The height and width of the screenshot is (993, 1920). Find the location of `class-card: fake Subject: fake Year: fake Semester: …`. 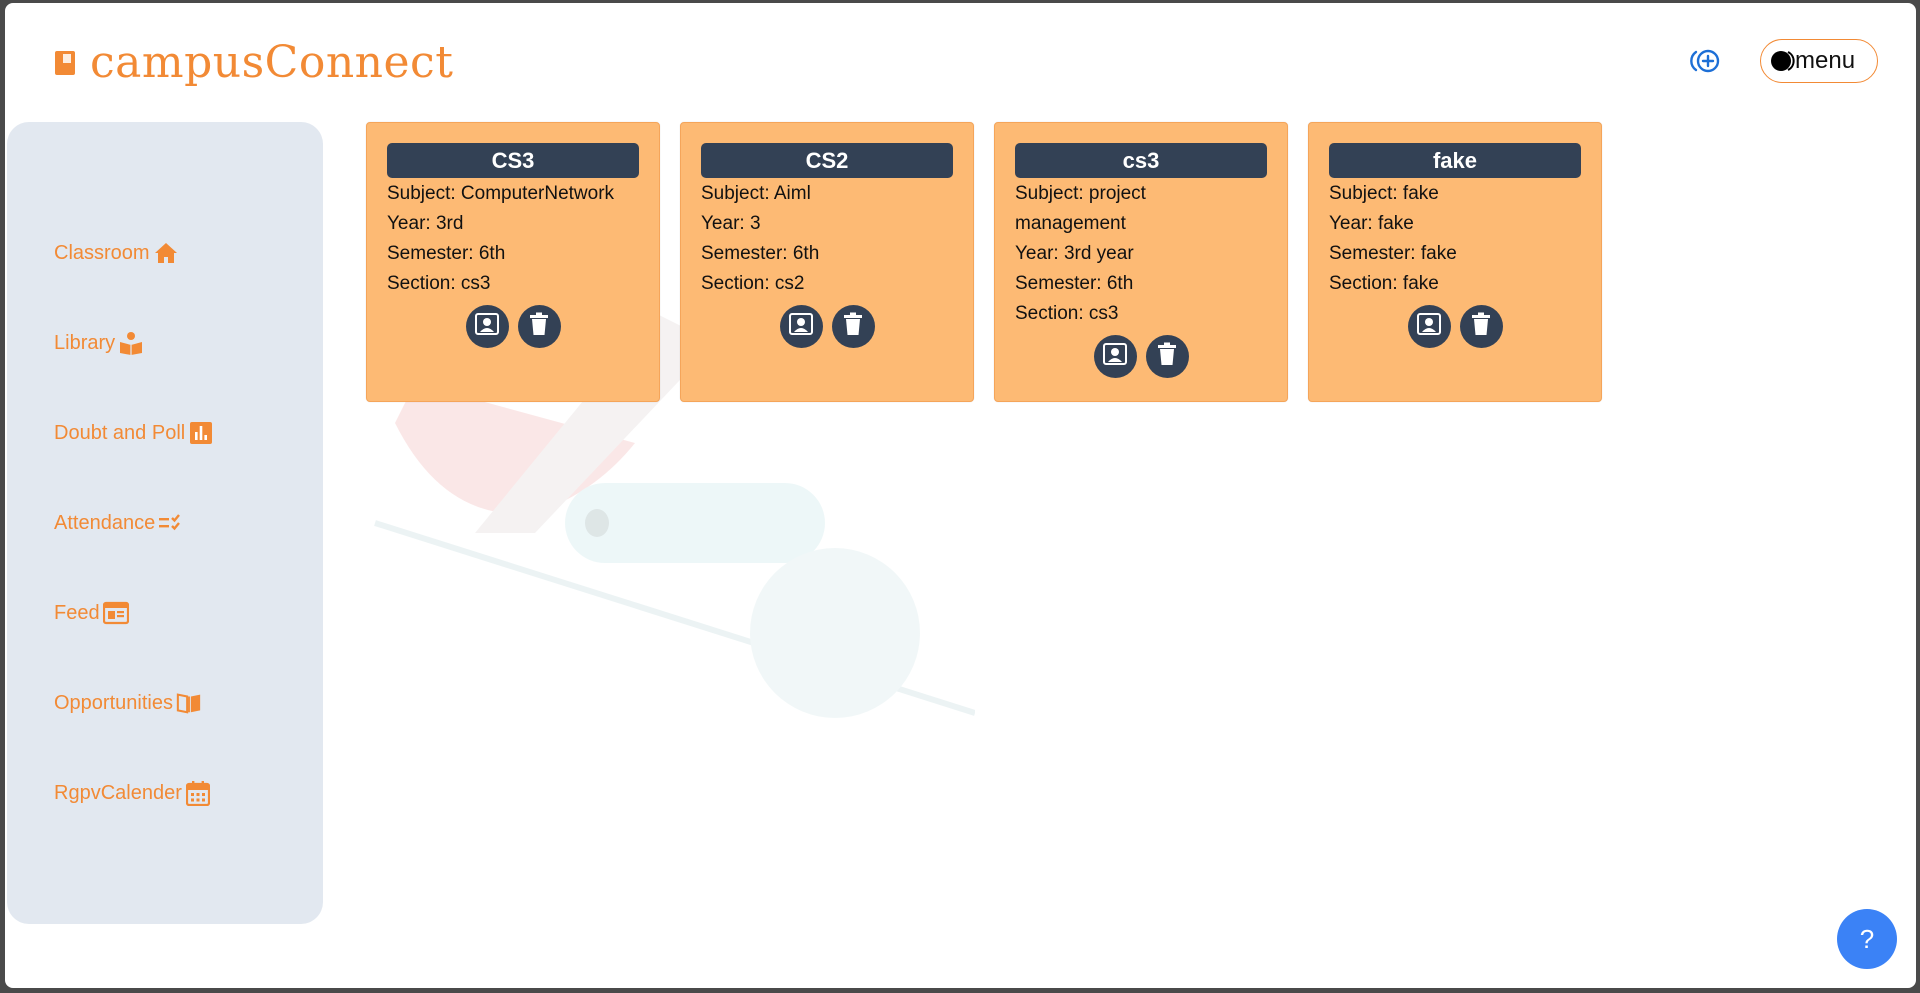

class-card: fake Subject: fake Year: fake Semester: … is located at coordinates (1455, 262).